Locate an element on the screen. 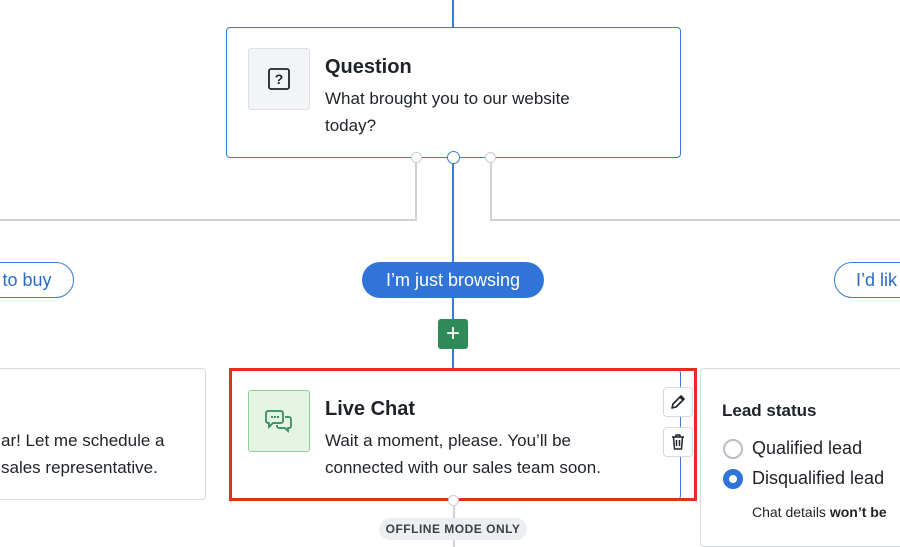 Image resolution: width=900 pixels, height=547 pixels. disqualified-lead-radio is located at coordinates (733, 479).